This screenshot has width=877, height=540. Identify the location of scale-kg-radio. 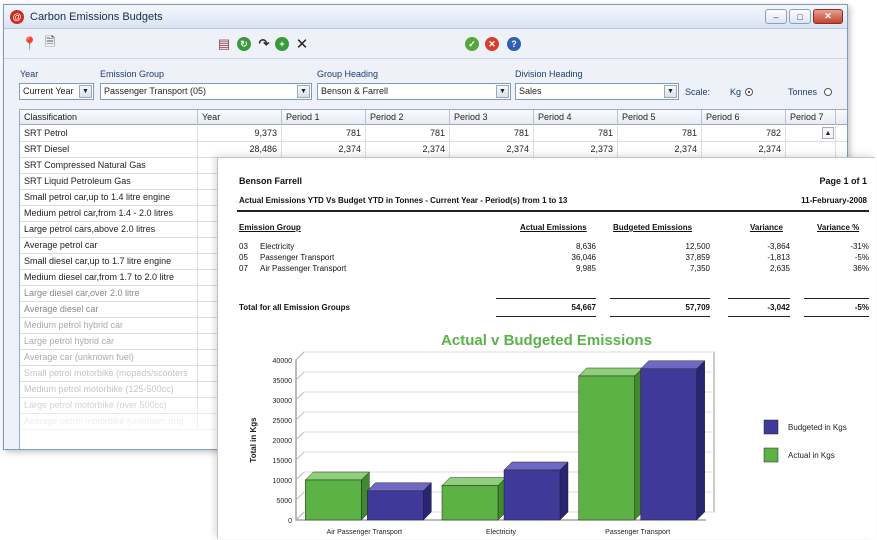
(749, 92).